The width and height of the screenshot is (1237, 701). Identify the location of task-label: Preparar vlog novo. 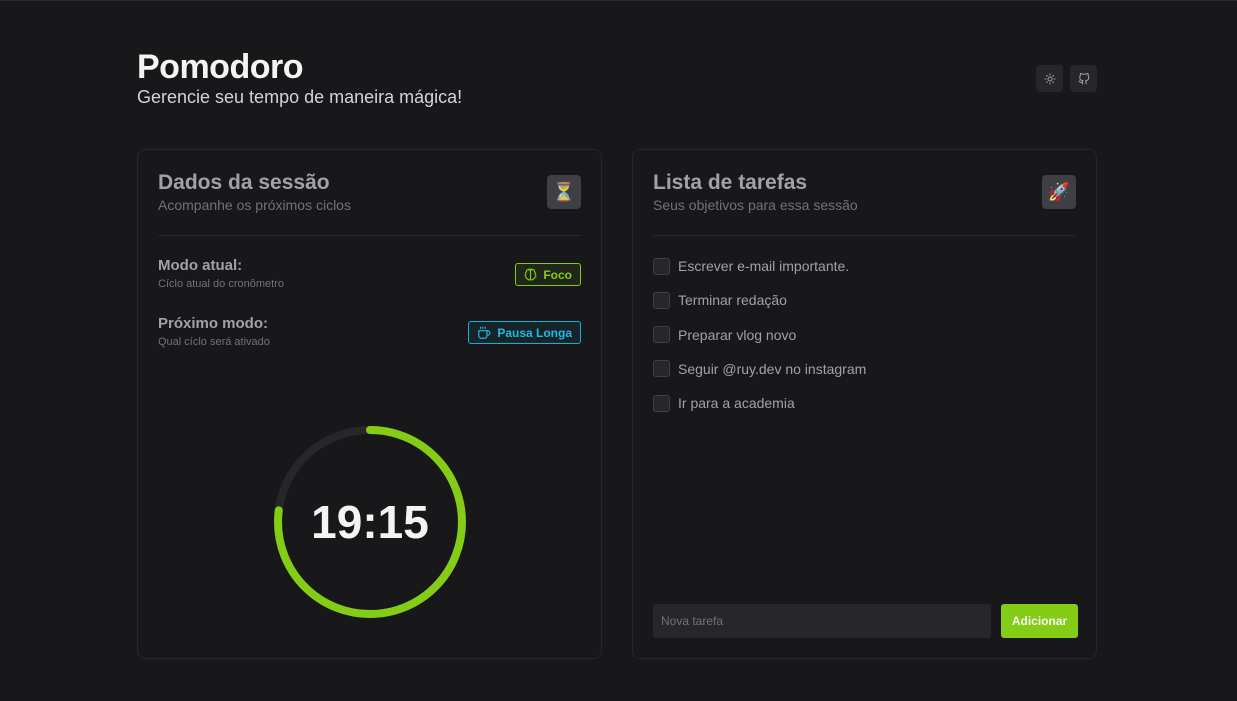
(737, 334).